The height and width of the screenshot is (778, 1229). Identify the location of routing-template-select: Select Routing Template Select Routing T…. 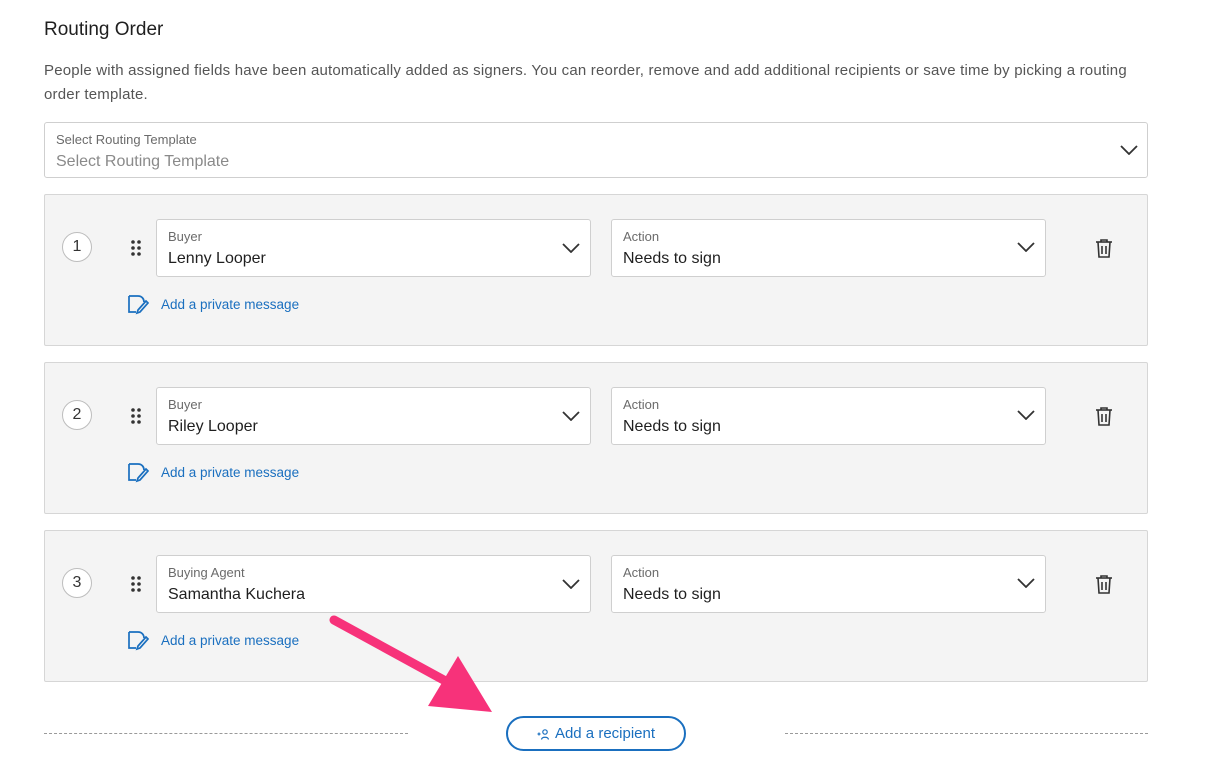
(596, 150).